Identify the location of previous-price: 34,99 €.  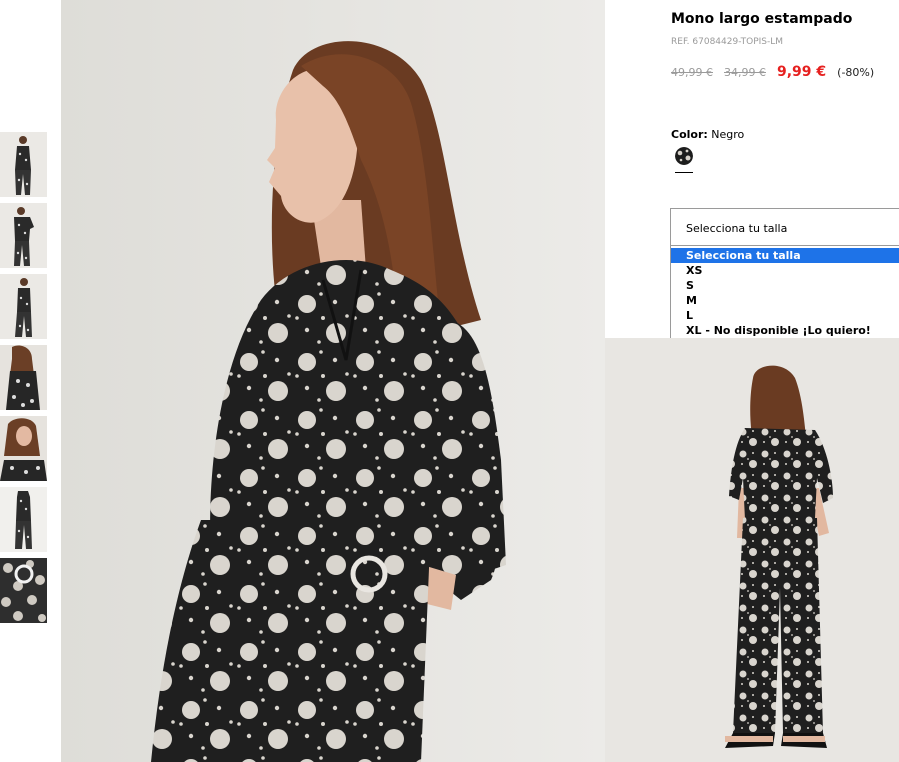
(745, 72).